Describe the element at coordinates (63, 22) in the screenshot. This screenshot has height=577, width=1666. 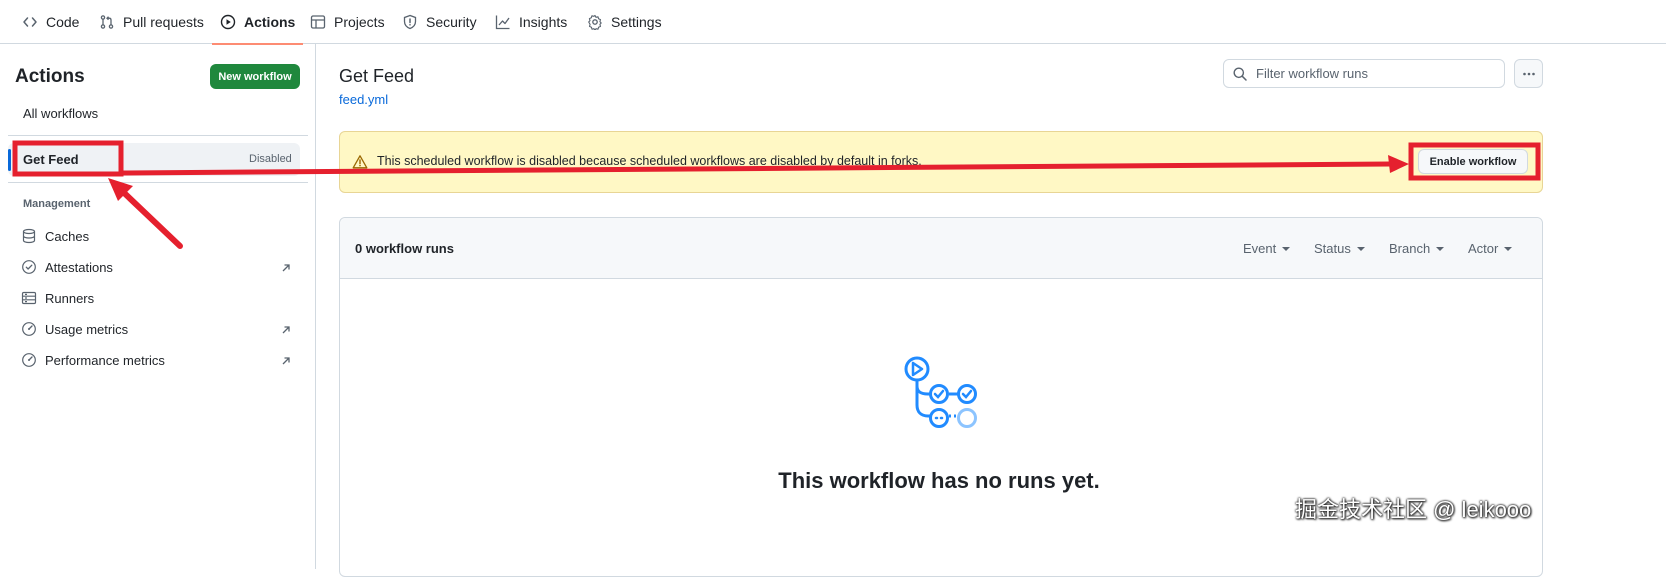
I see `tab-label: Code` at that location.